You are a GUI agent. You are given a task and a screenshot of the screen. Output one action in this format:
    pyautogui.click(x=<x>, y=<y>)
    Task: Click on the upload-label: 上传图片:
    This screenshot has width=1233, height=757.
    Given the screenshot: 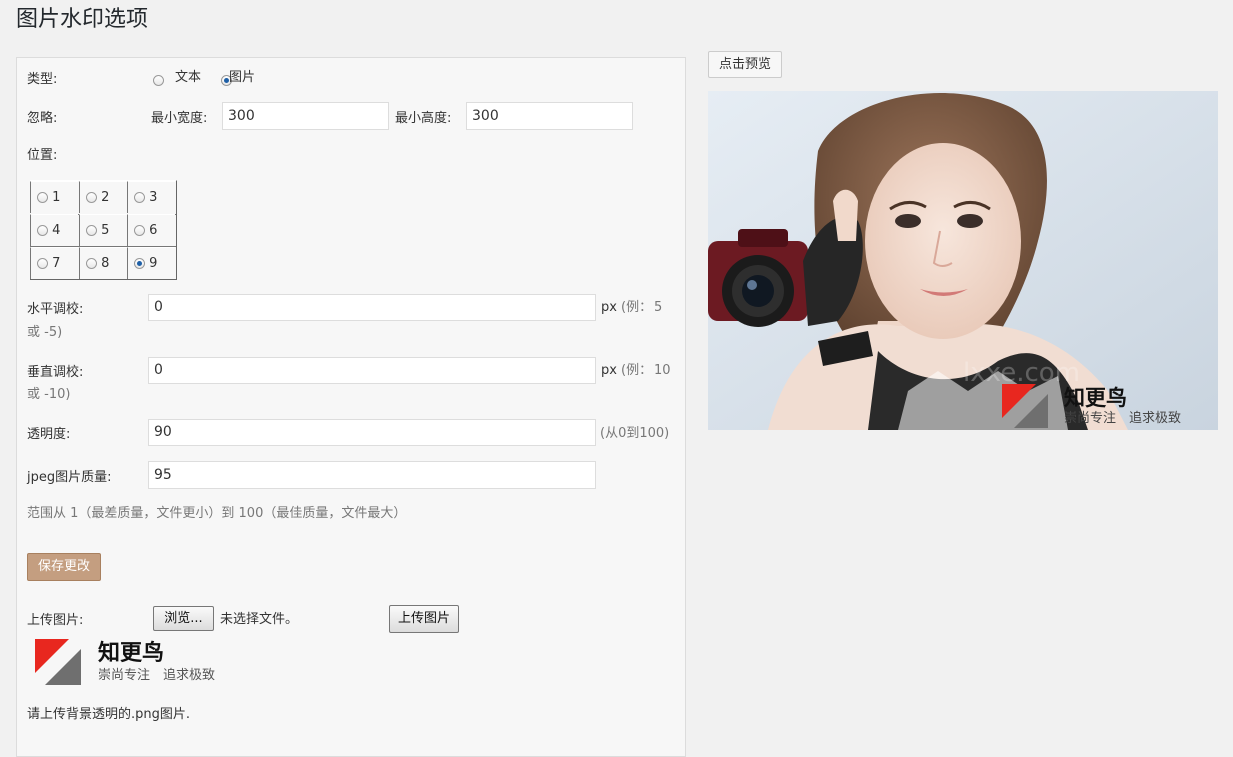 What is the action you would take?
    pyautogui.click(x=55, y=620)
    